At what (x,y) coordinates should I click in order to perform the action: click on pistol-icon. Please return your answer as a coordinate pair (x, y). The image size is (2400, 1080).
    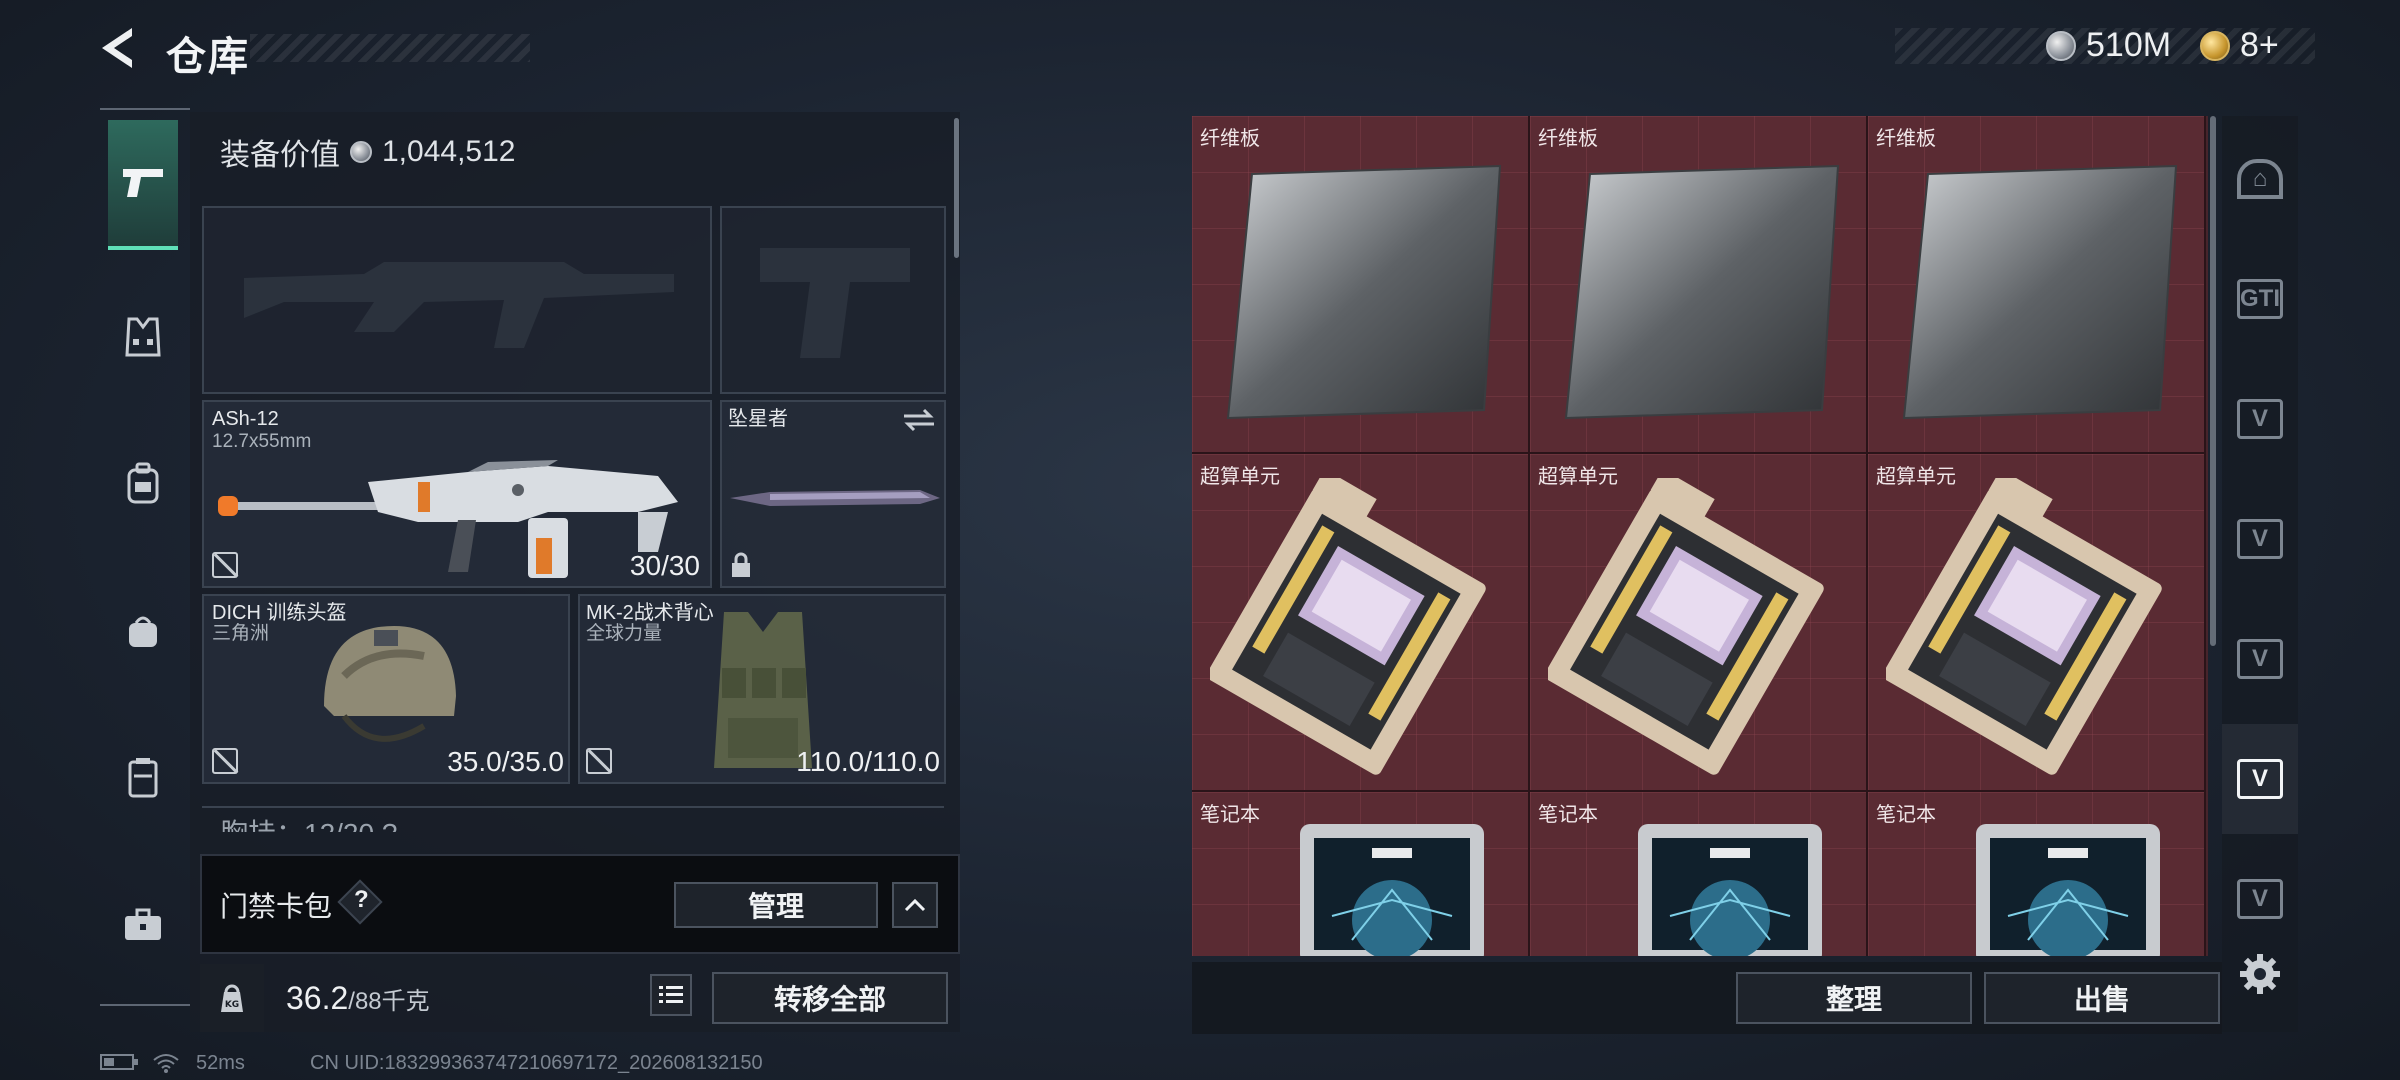
    Looking at the image, I should click on (143, 183).